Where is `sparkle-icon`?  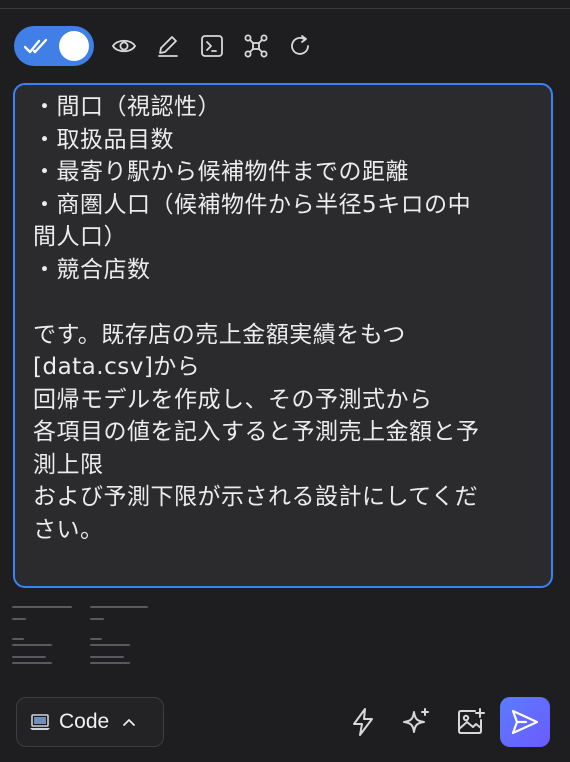
sparkle-icon is located at coordinates (416, 720).